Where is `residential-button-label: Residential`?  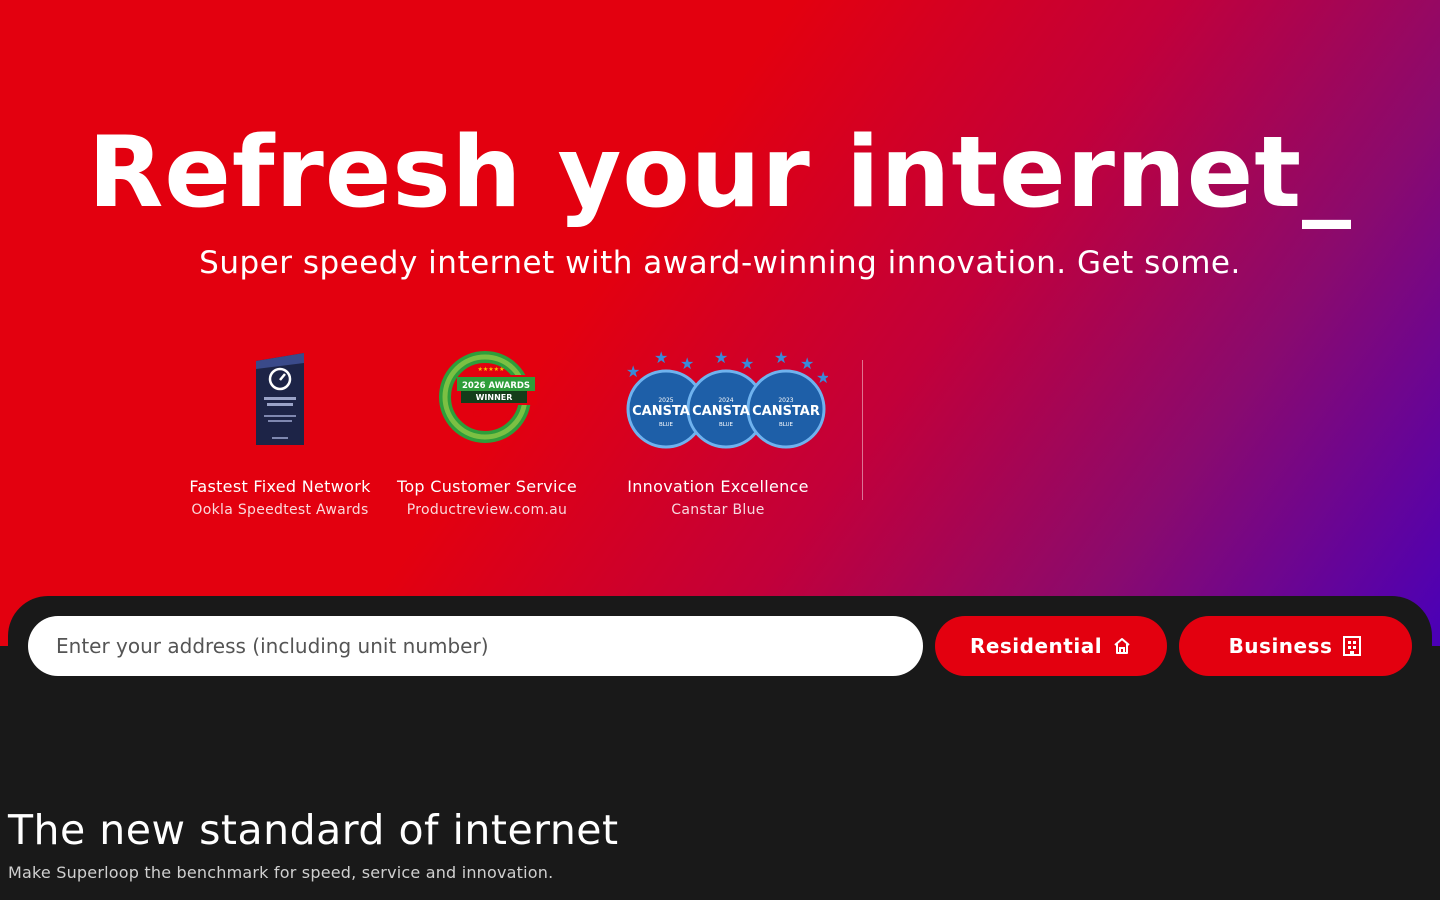
residential-button-label: Residential is located at coordinates (1036, 646).